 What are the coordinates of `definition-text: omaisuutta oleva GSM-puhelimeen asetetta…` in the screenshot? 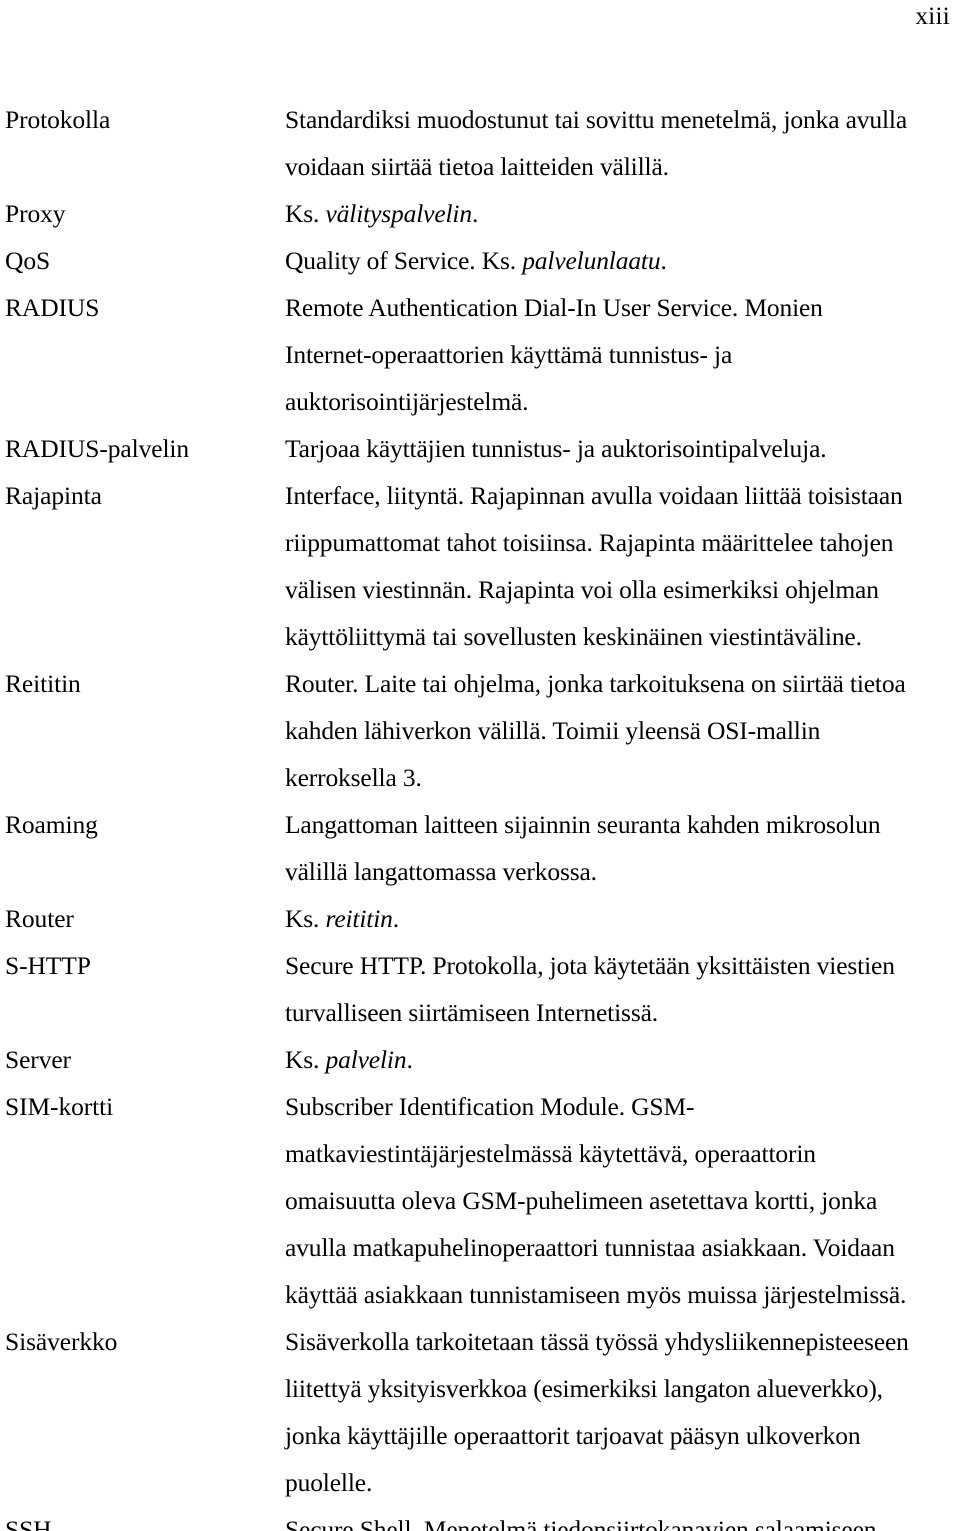 It's located at (581, 1200).